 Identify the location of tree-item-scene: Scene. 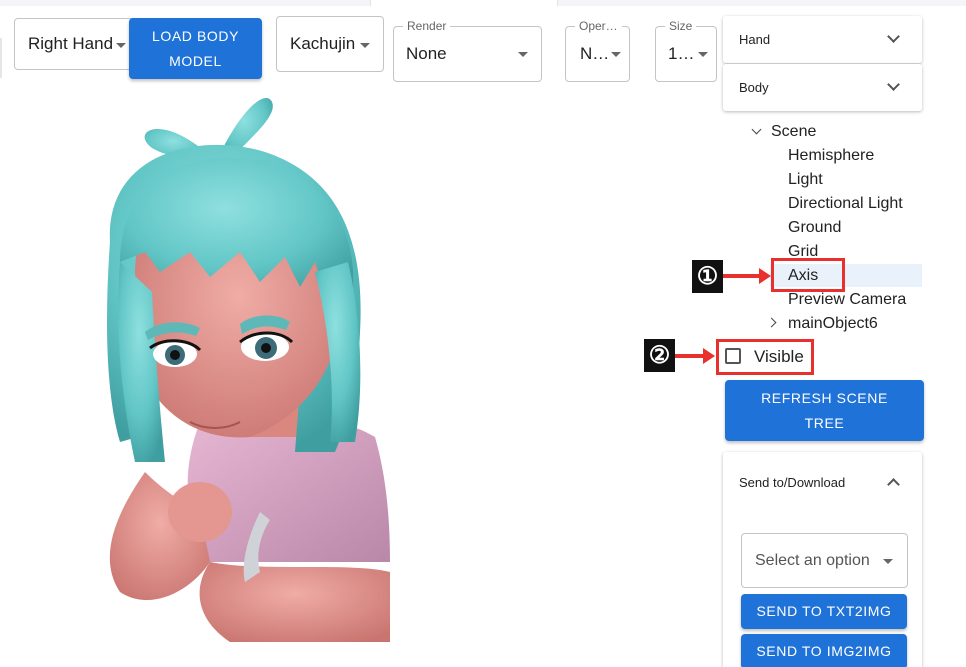
(793, 132).